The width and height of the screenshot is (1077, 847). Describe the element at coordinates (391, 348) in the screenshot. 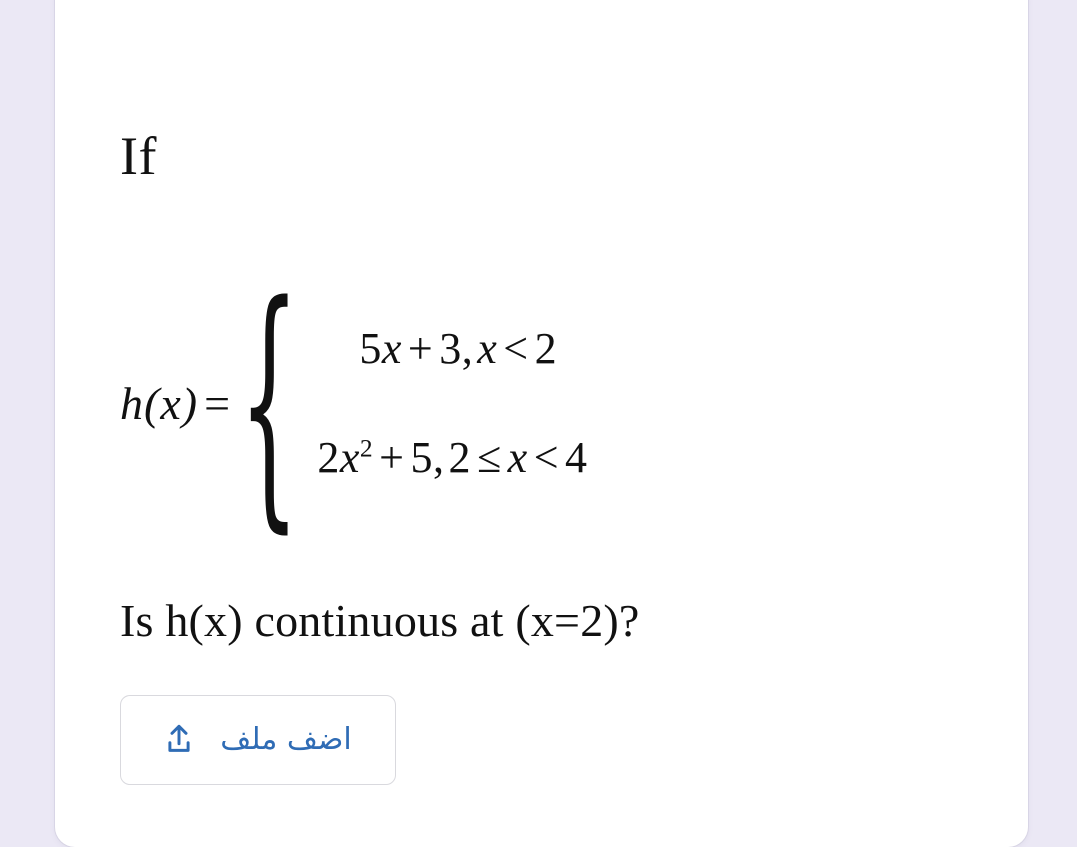

I see `case1-variable: x` at that location.